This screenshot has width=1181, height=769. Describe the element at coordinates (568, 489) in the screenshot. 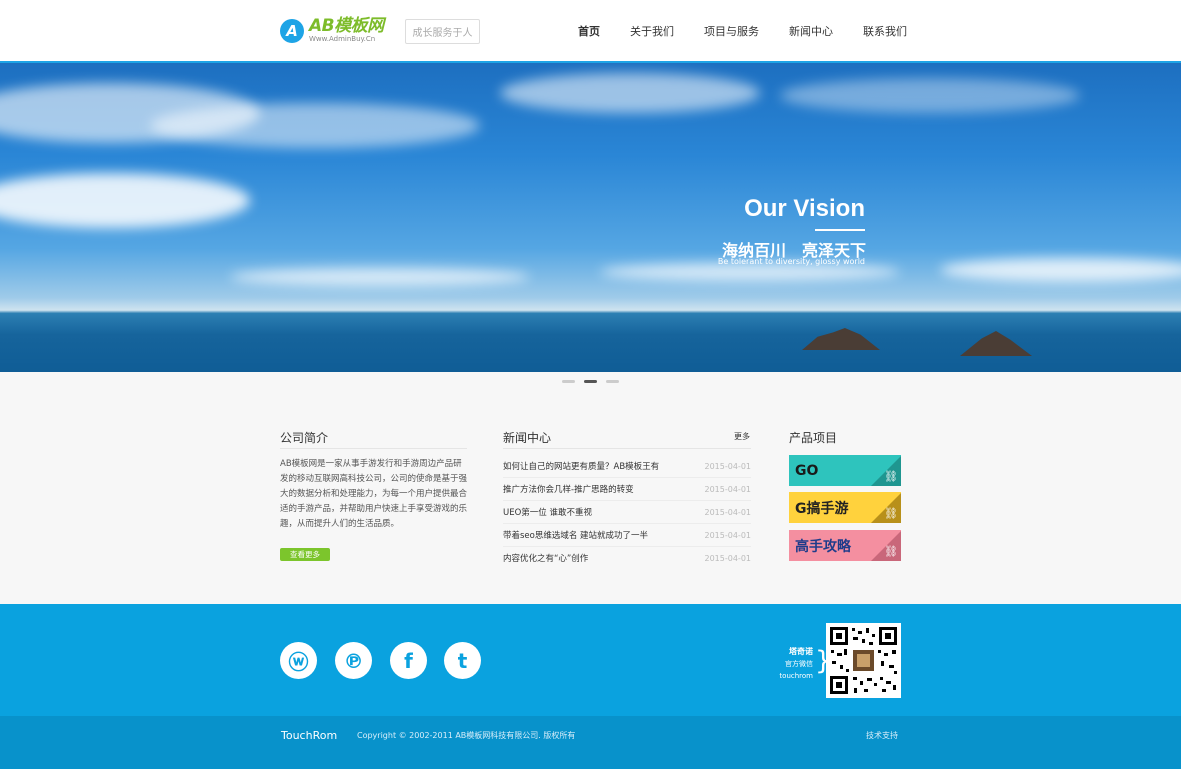

I see `news-item-title: 推广方法你会几样-推广思路的转变` at that location.